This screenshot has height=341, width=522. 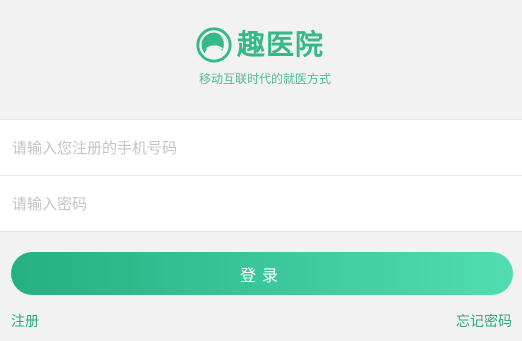 I want to click on brand-logo: 趣医院, so click(x=259, y=45).